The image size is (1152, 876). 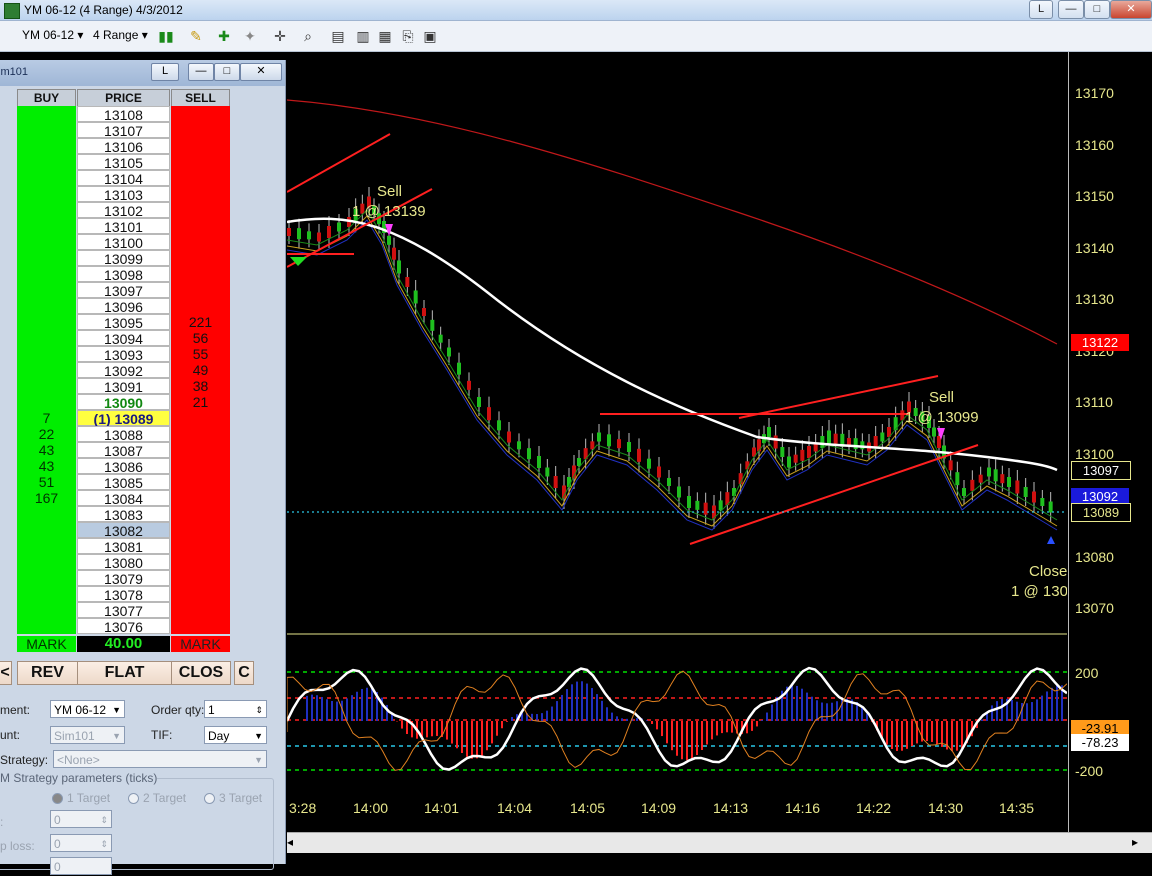 What do you see at coordinates (385, 36) in the screenshot?
I see `strategies-icon: ▦` at bounding box center [385, 36].